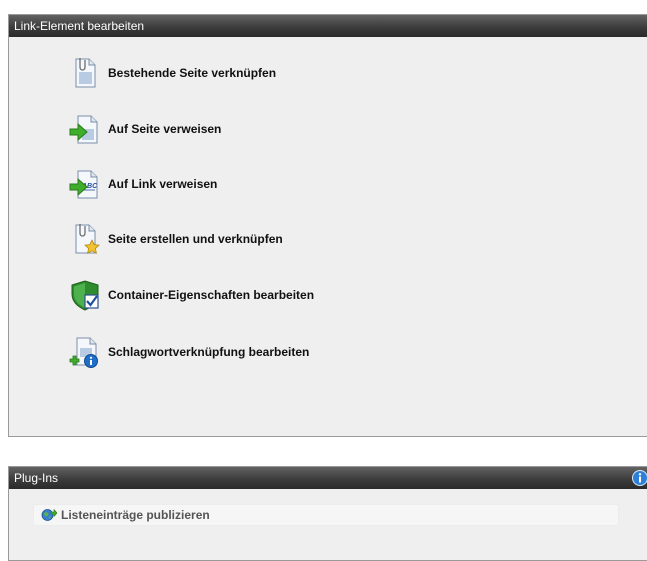  Describe the element at coordinates (328, 478) in the screenshot. I see `plugins-panel-header: Plug-Ins` at that location.